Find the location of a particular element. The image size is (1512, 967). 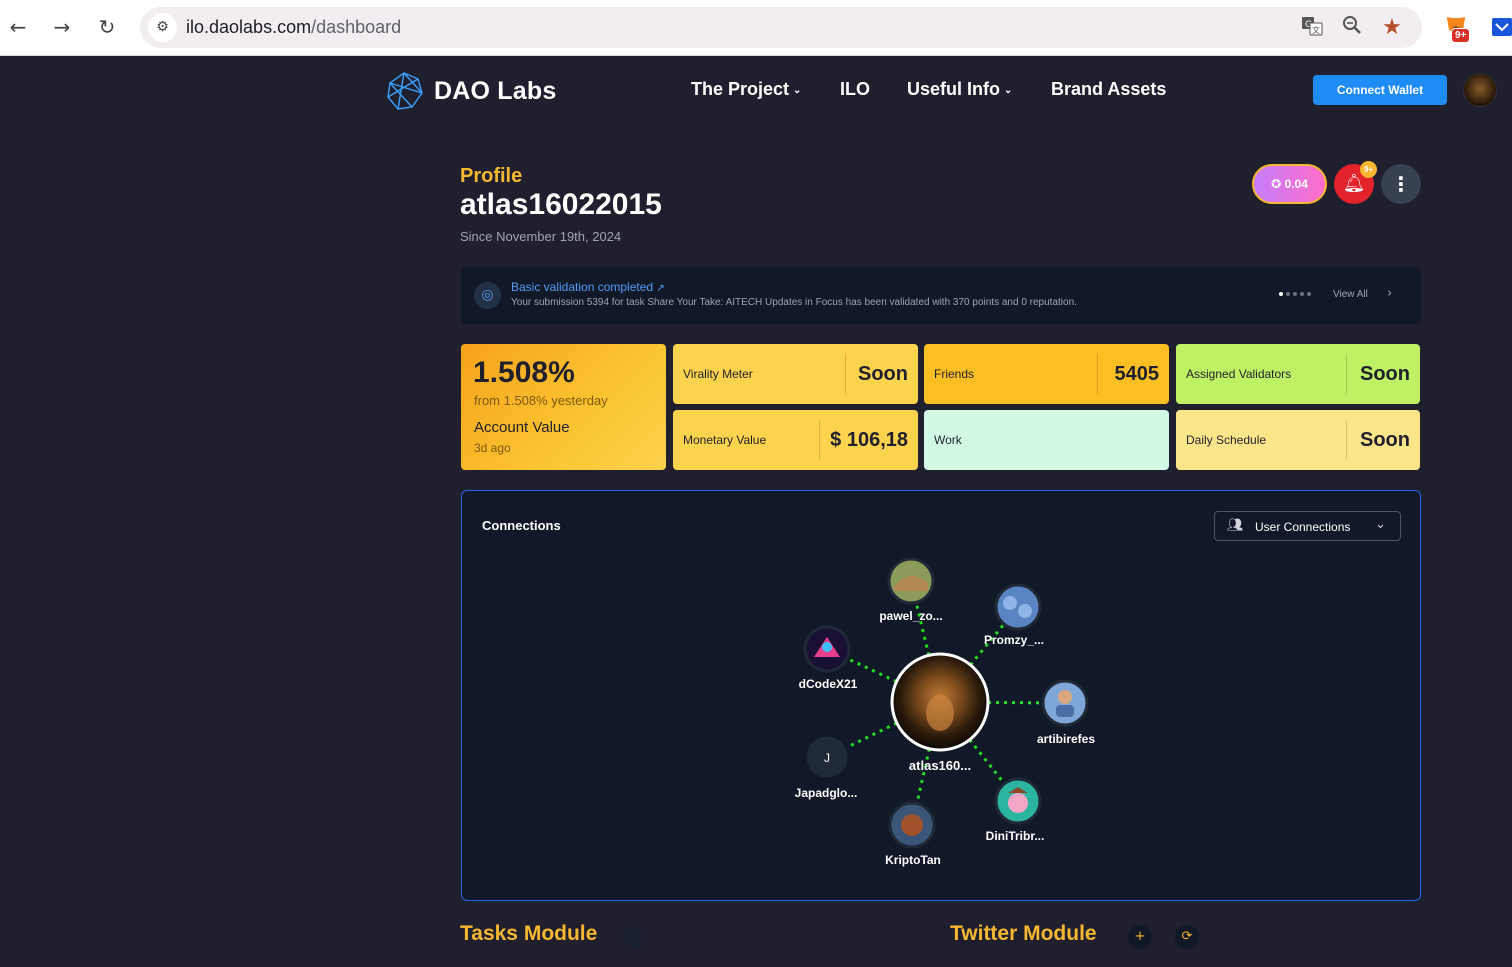

bookmark-star-icon: ★ is located at coordinates (1392, 28).